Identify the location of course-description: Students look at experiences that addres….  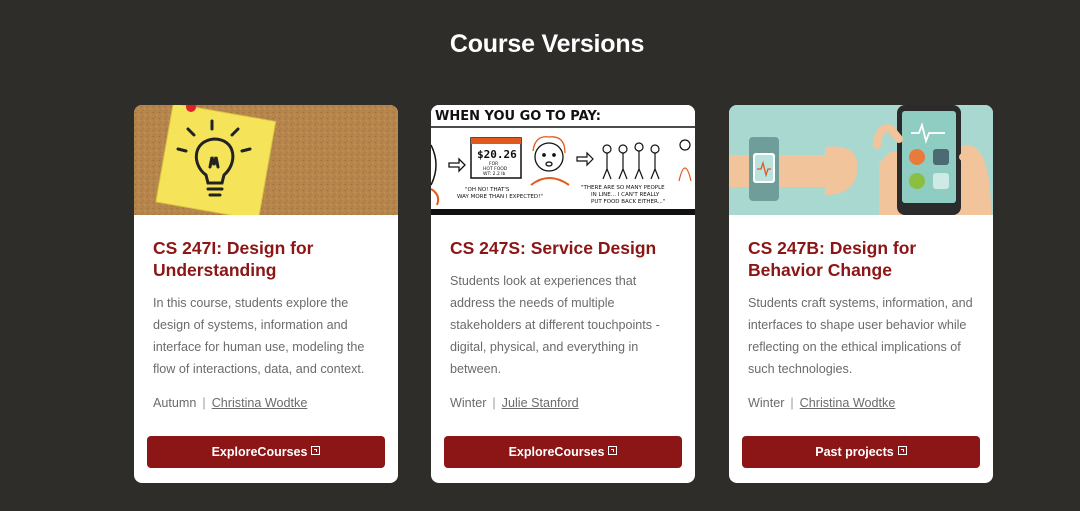
(555, 325).